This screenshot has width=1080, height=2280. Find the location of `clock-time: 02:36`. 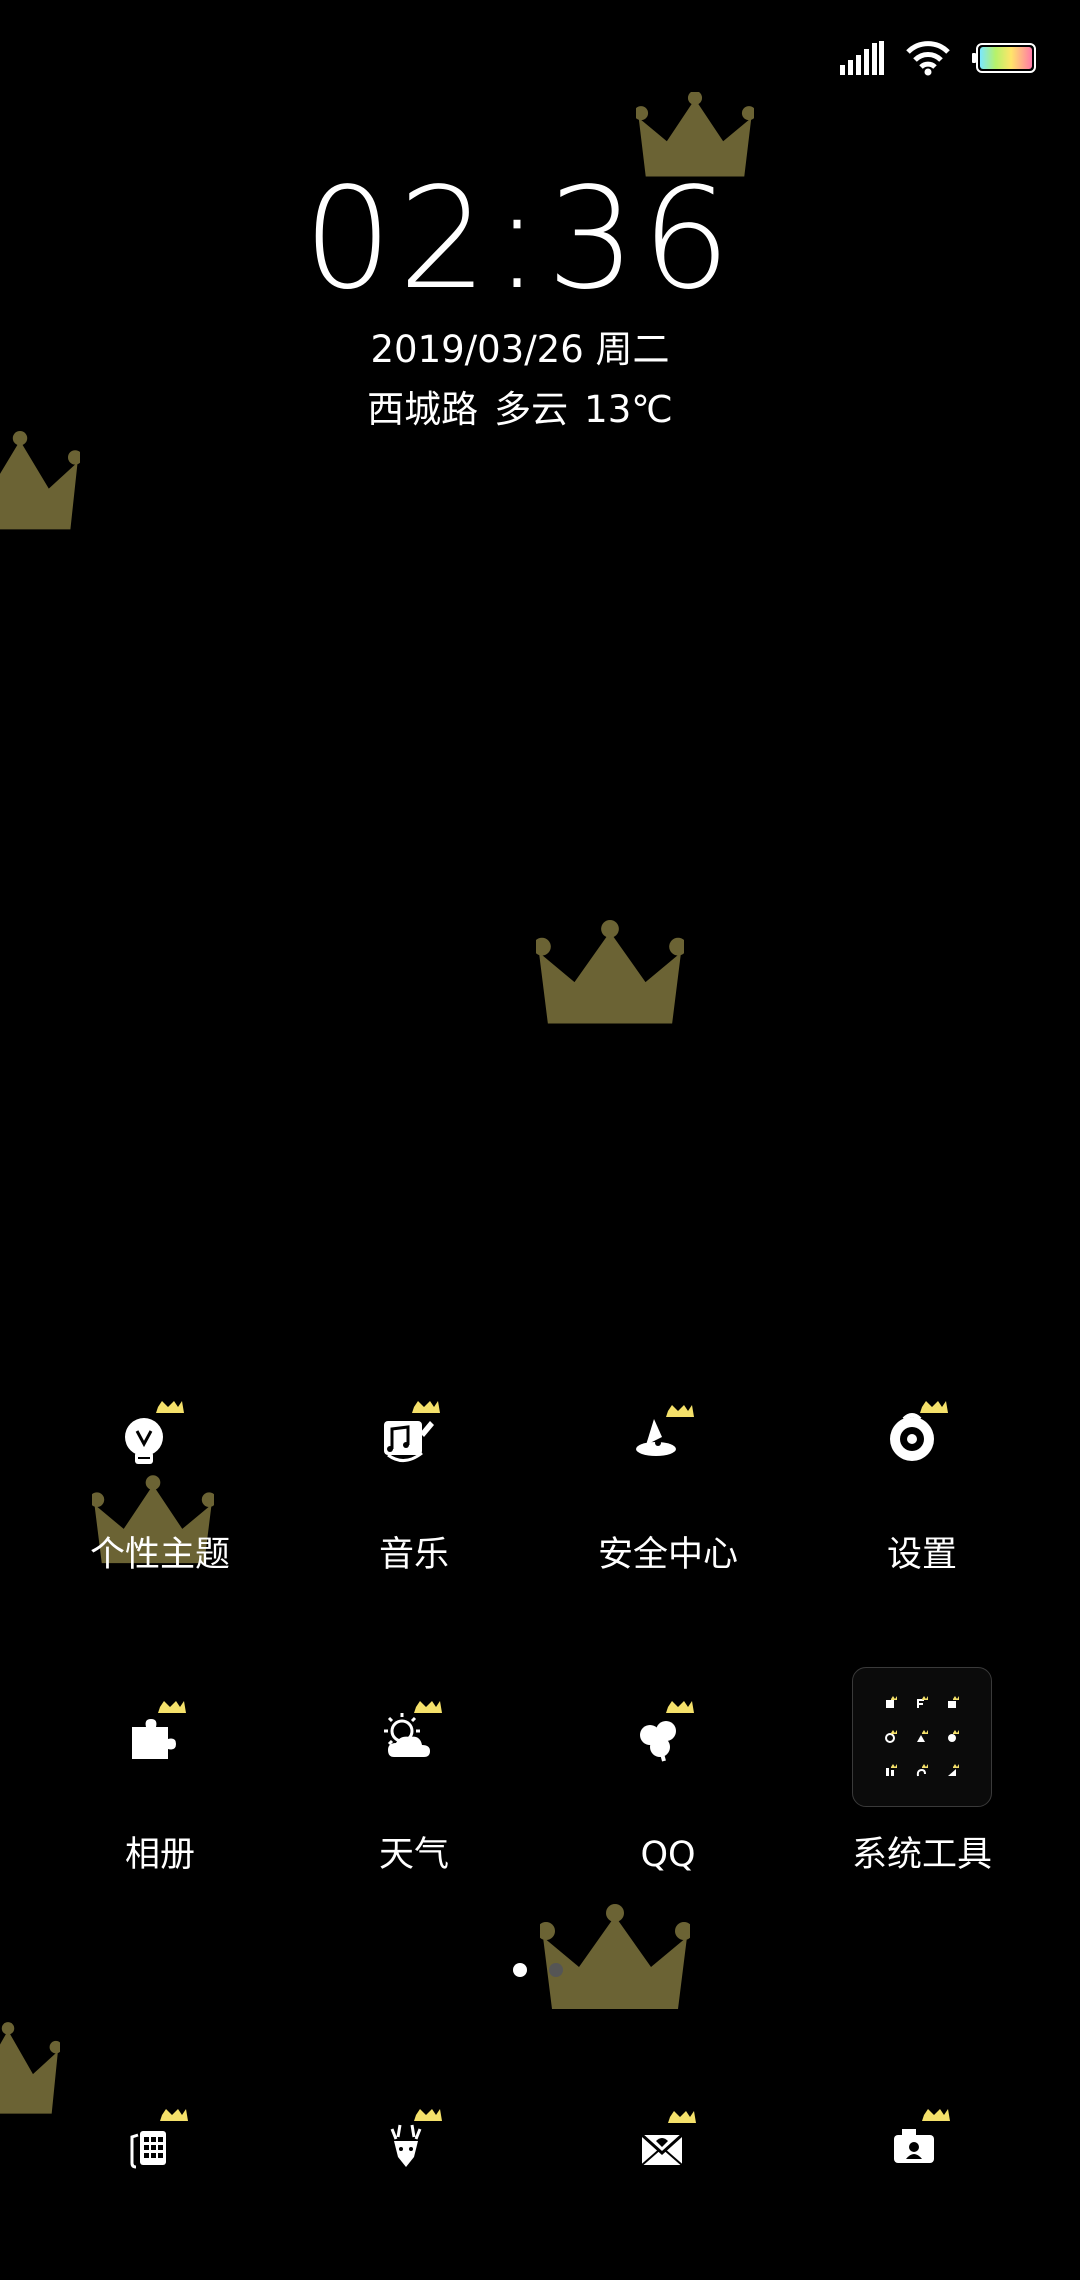

clock-time: 02:36 is located at coordinates (520, 240).